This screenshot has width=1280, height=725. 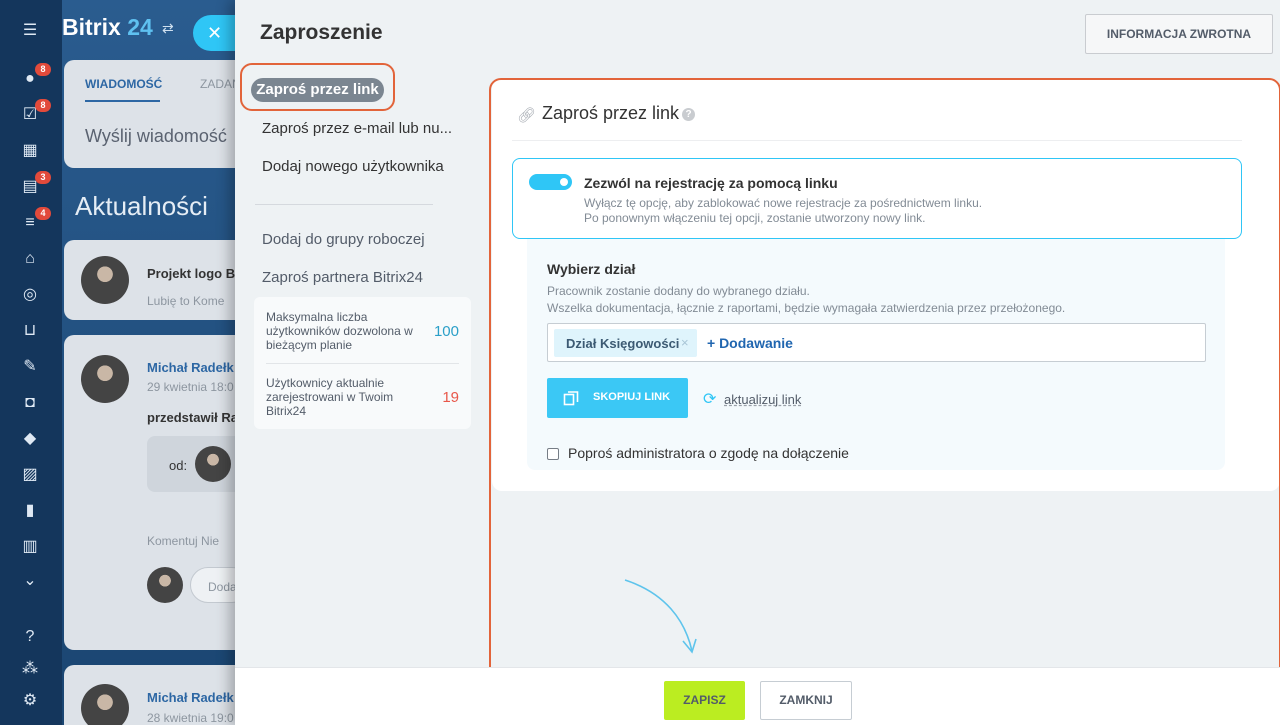 I want to click on more-icon: ⌄, so click(x=30, y=581).